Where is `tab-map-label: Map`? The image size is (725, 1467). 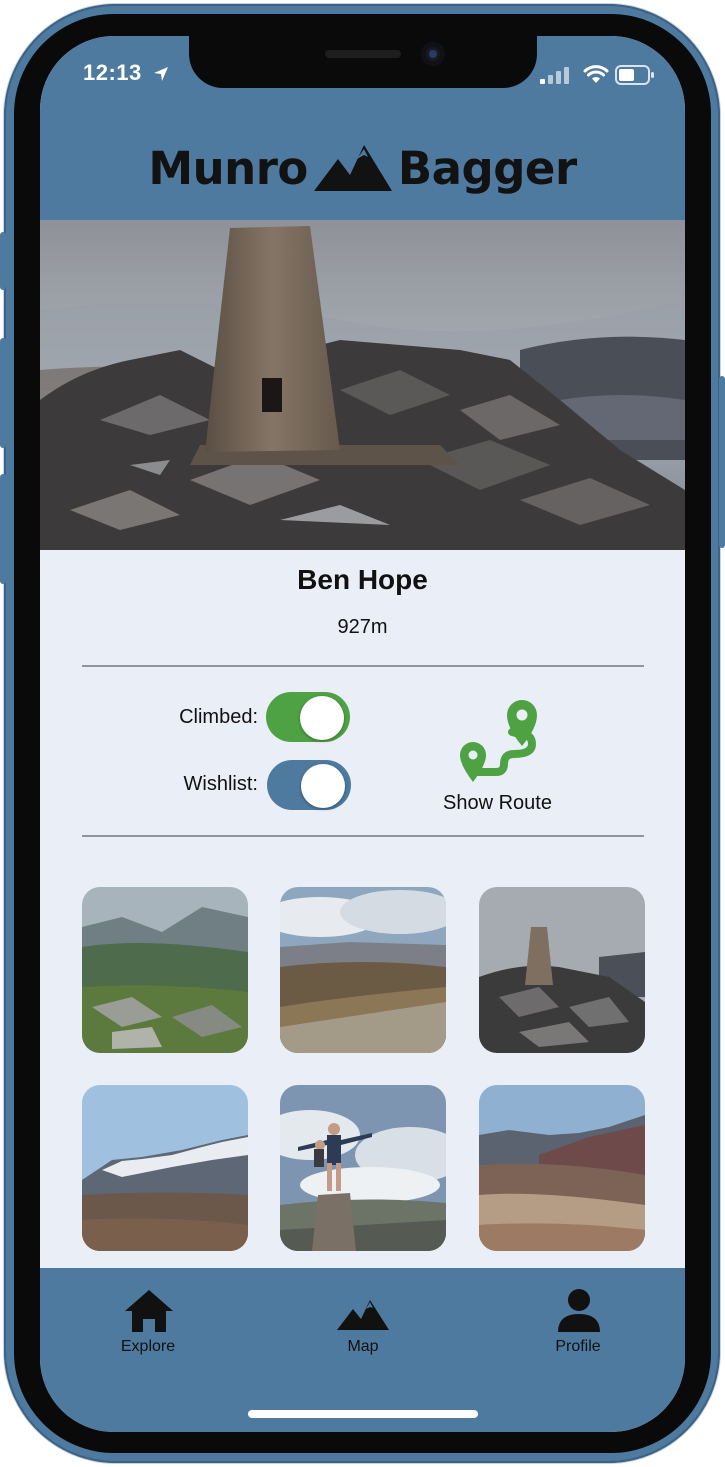 tab-map-label: Map is located at coordinates (363, 1346).